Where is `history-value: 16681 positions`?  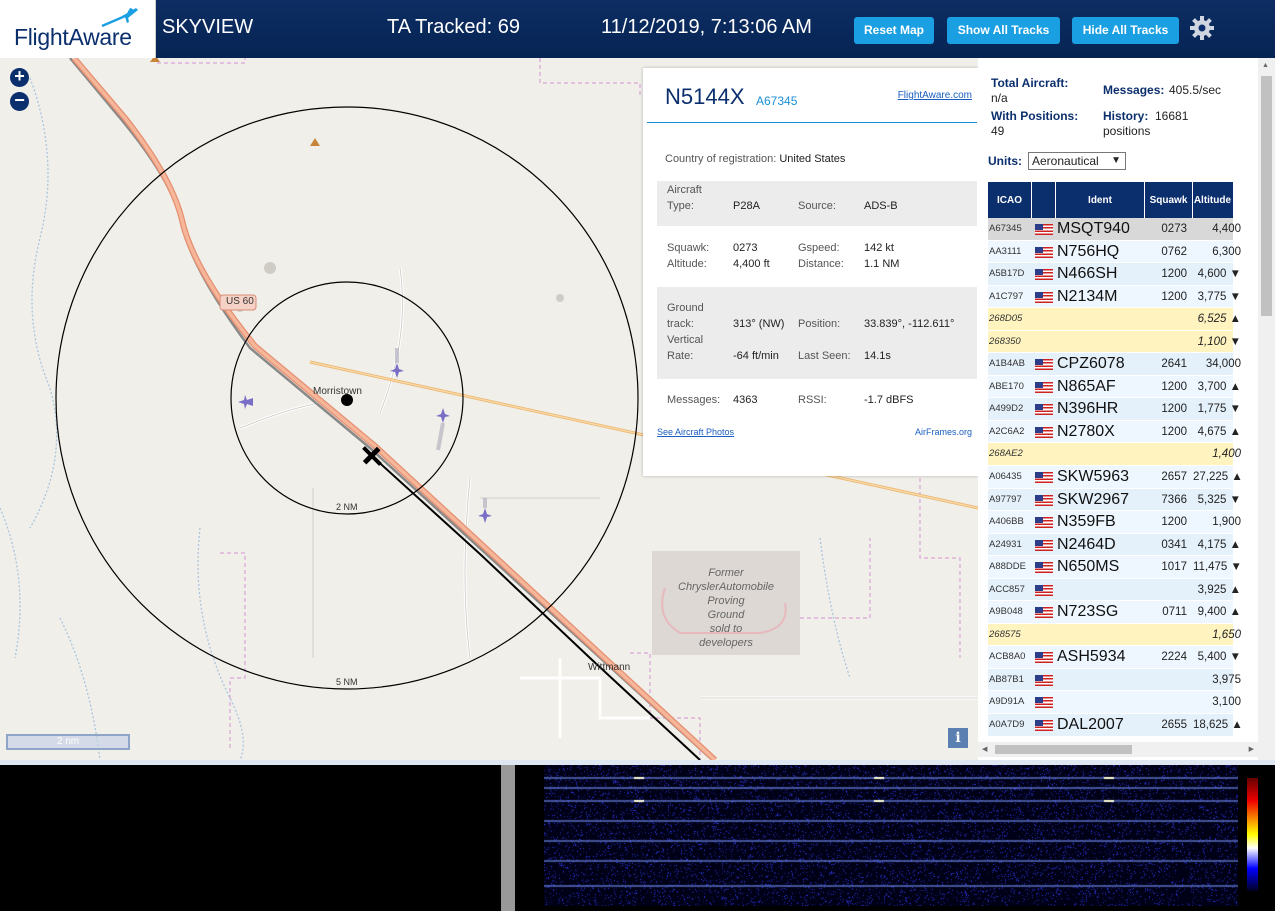
history-value: 16681 positions is located at coordinates (1146, 123).